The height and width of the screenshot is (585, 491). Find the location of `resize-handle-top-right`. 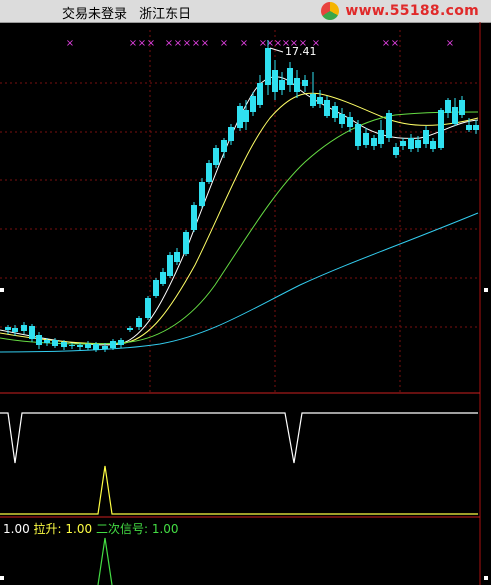

resize-handle-top-right is located at coordinates (486, 290).